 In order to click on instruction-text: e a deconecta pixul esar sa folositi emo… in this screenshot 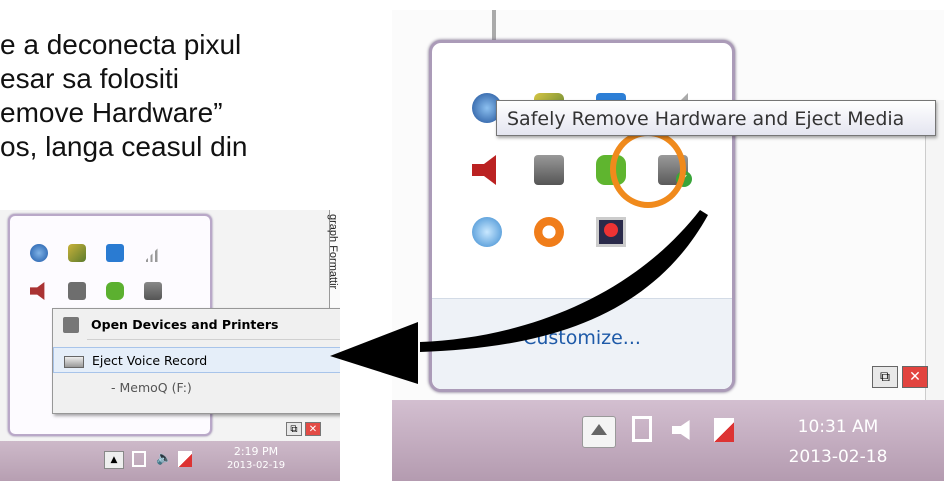, I will do `click(180, 96)`.